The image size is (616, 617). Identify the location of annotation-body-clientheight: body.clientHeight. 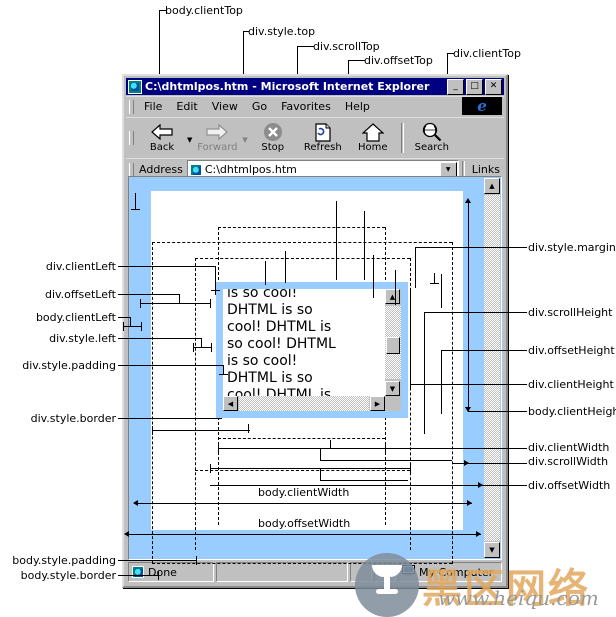
(572, 411).